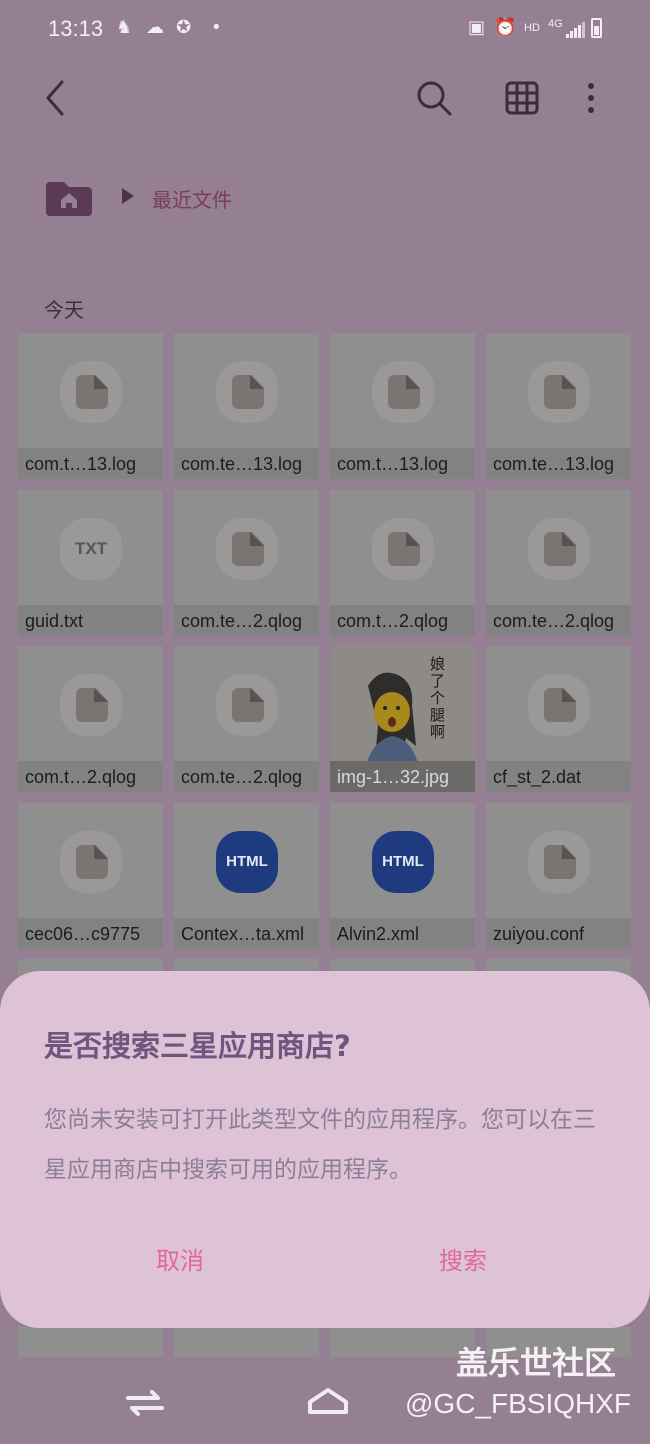  What do you see at coordinates (91, 548) in the screenshot?
I see `txt-file-icon: TXT` at bounding box center [91, 548].